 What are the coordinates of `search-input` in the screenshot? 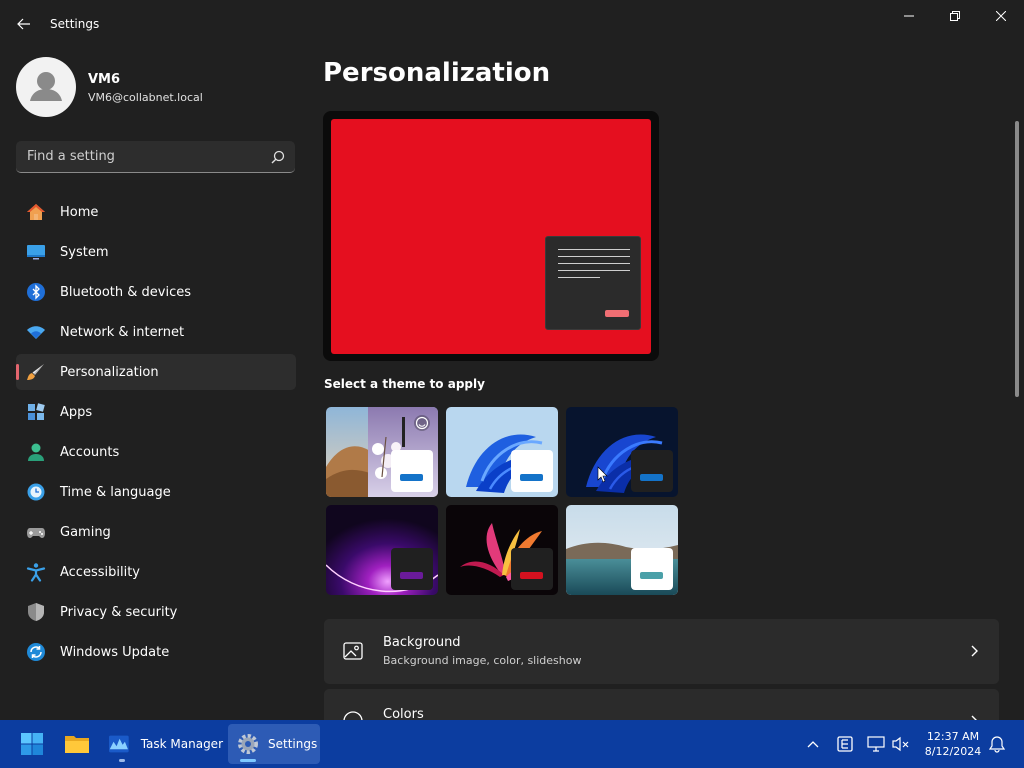 It's located at (136, 156).